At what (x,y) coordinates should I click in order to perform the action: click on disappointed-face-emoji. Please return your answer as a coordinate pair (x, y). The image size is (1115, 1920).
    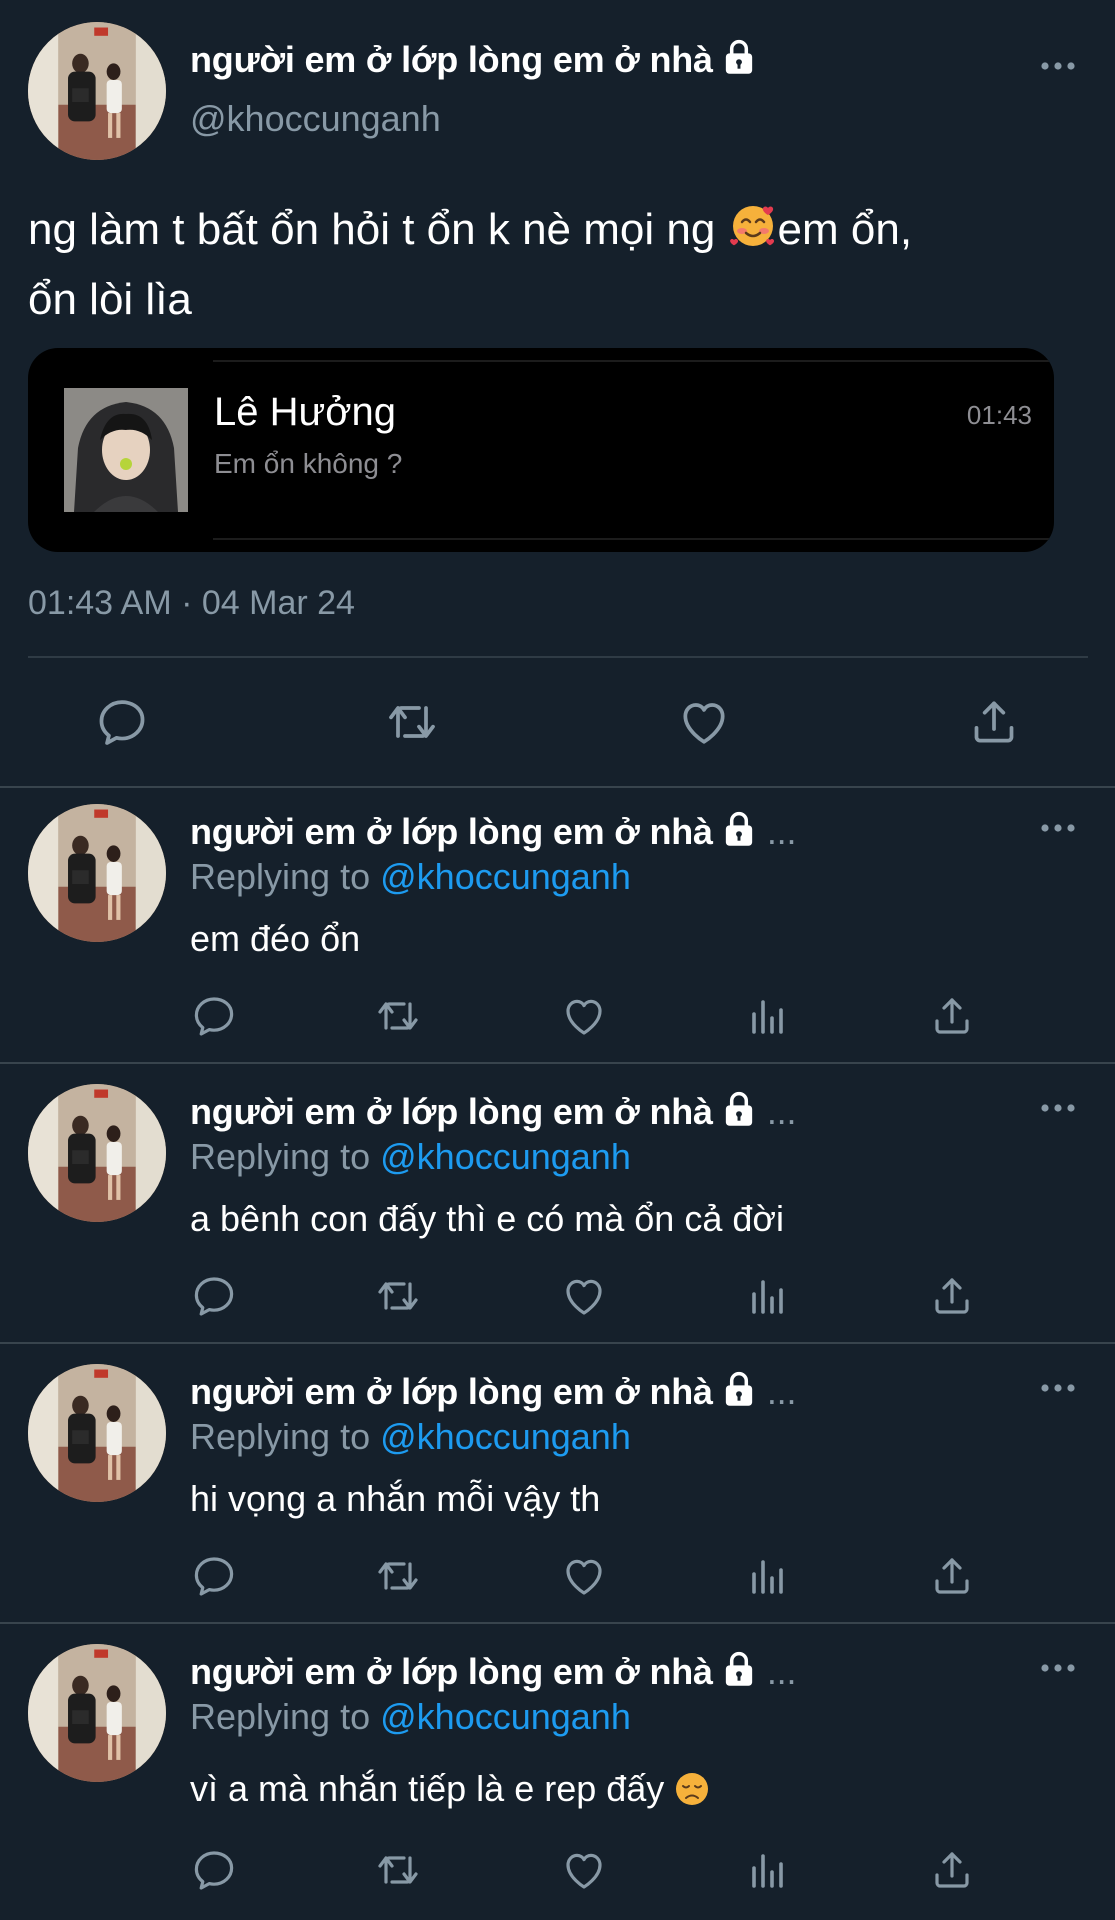
    Looking at the image, I should click on (692, 1793).